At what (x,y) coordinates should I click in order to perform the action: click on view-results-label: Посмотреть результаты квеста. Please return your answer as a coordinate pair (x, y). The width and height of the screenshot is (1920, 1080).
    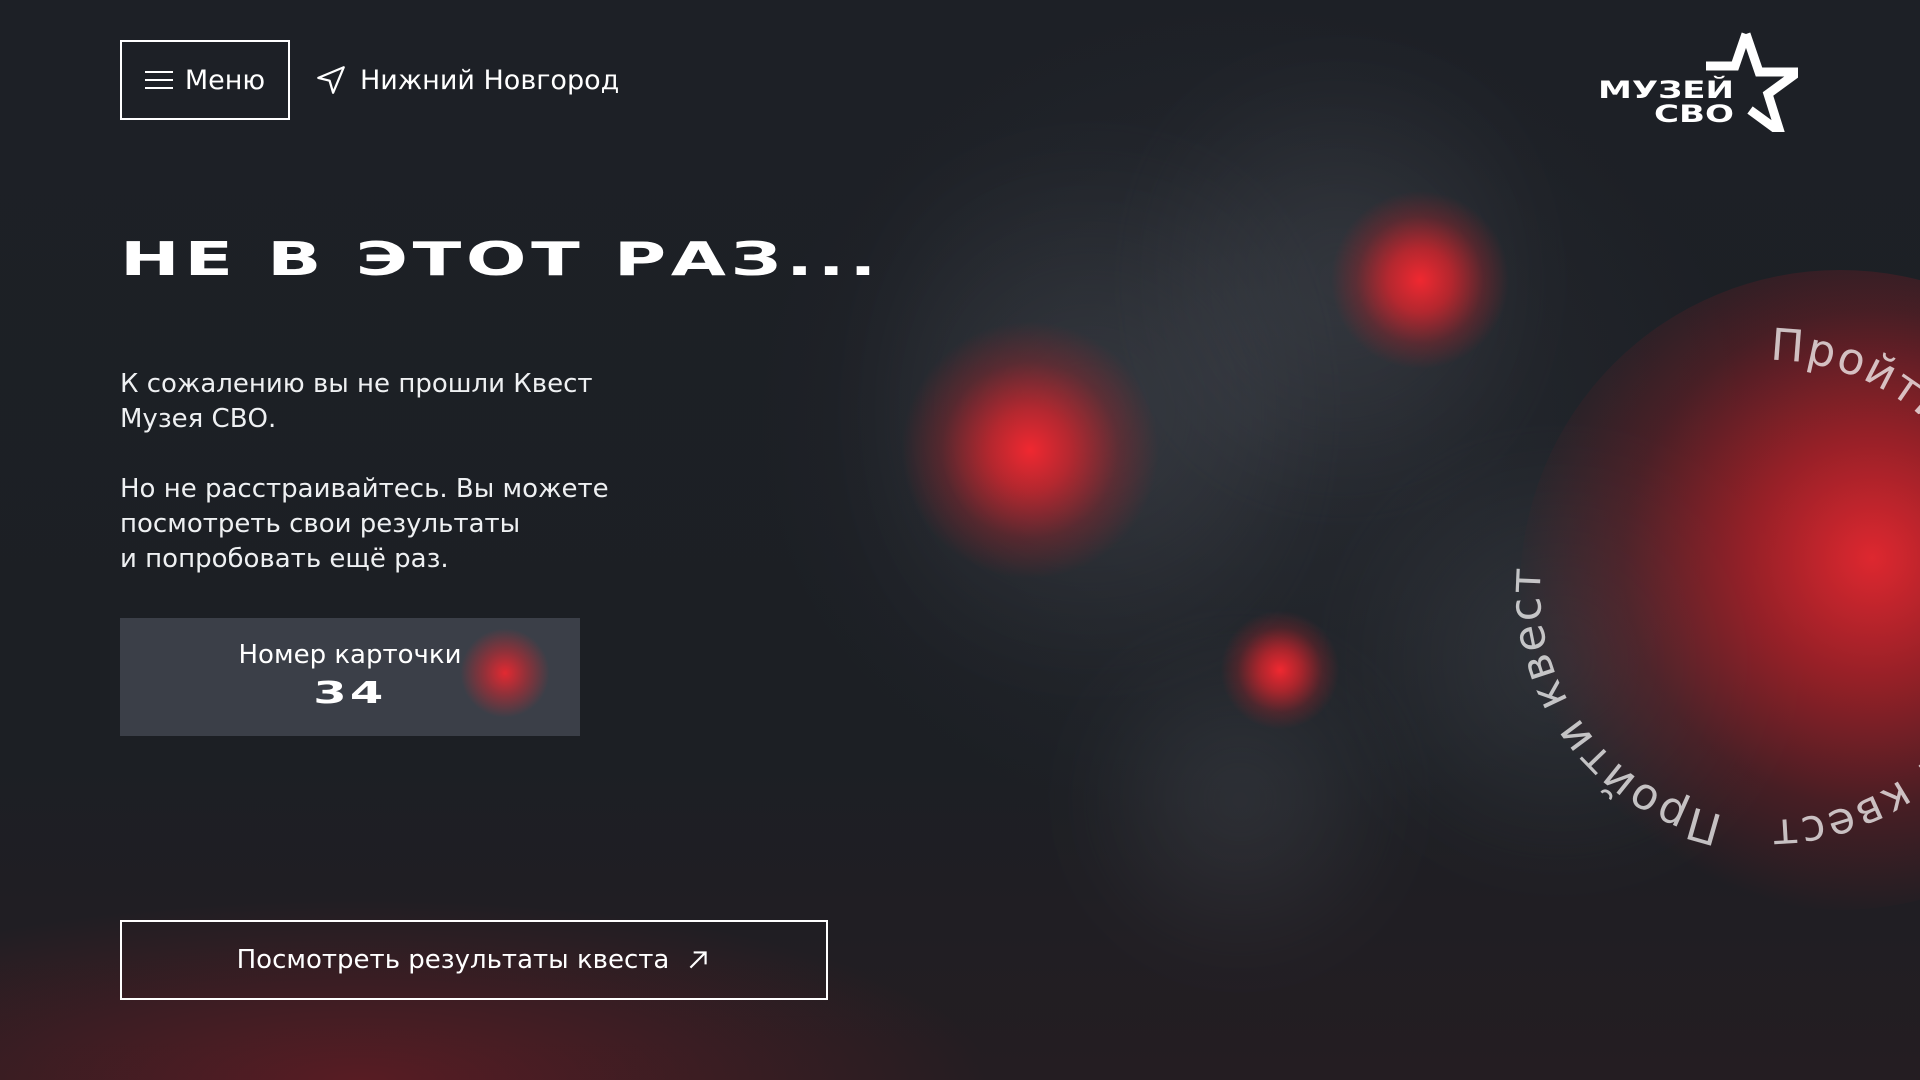
    Looking at the image, I should click on (453, 960).